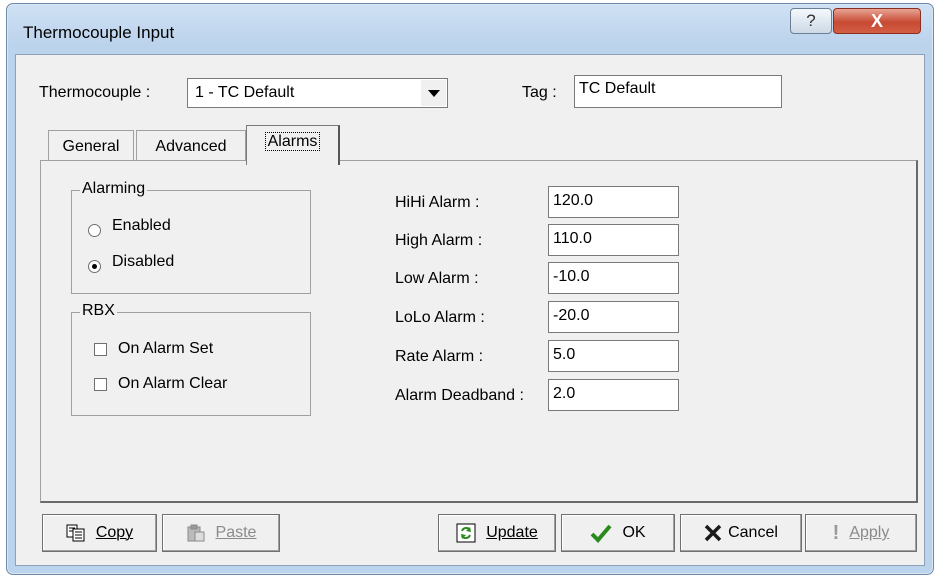 The width and height of the screenshot is (938, 578). I want to click on chevron-down-icon, so click(433, 93).